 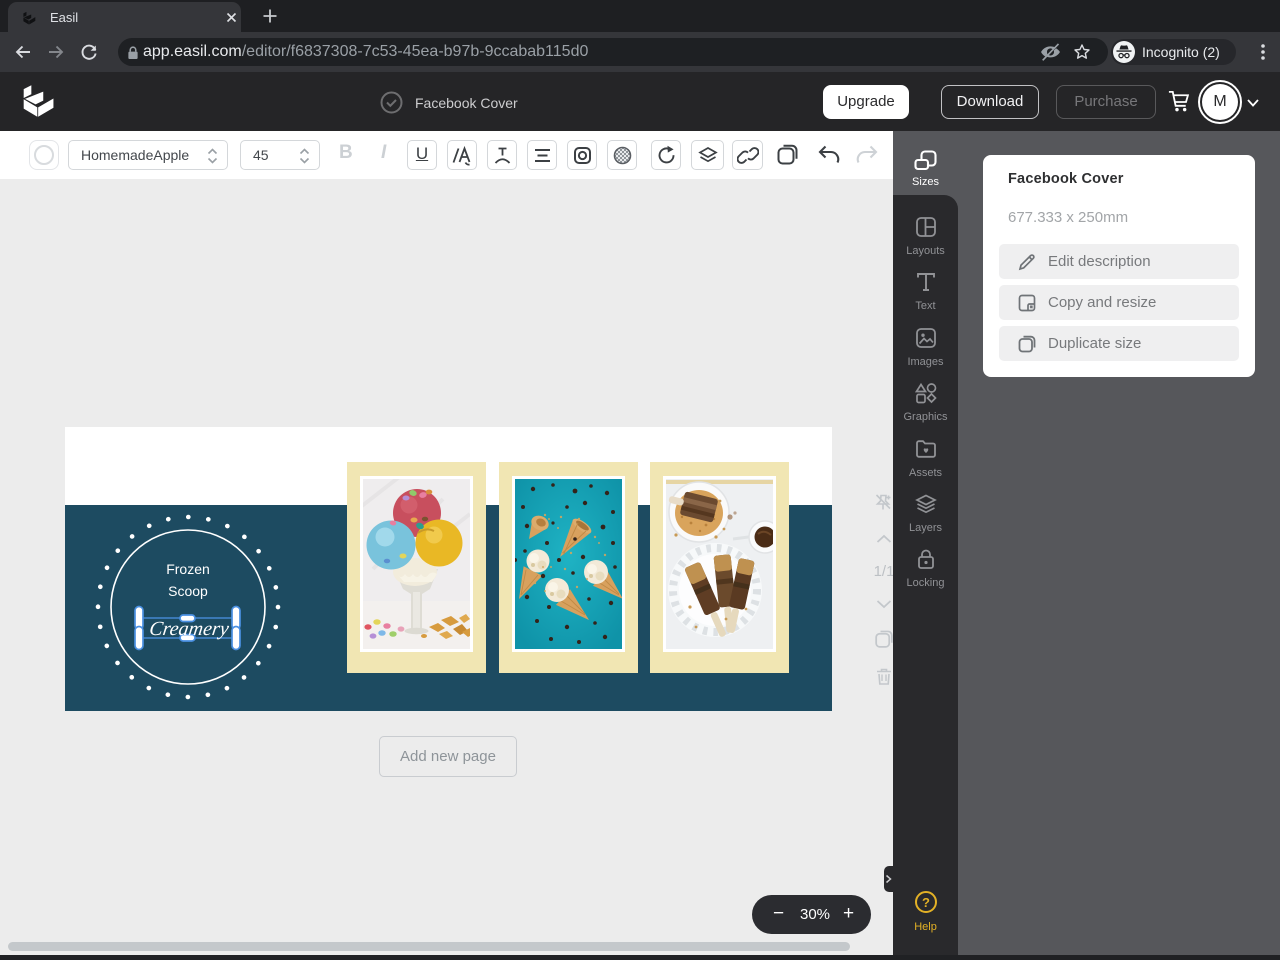 I want to click on svg-text: Frozen, so click(x=188, y=569).